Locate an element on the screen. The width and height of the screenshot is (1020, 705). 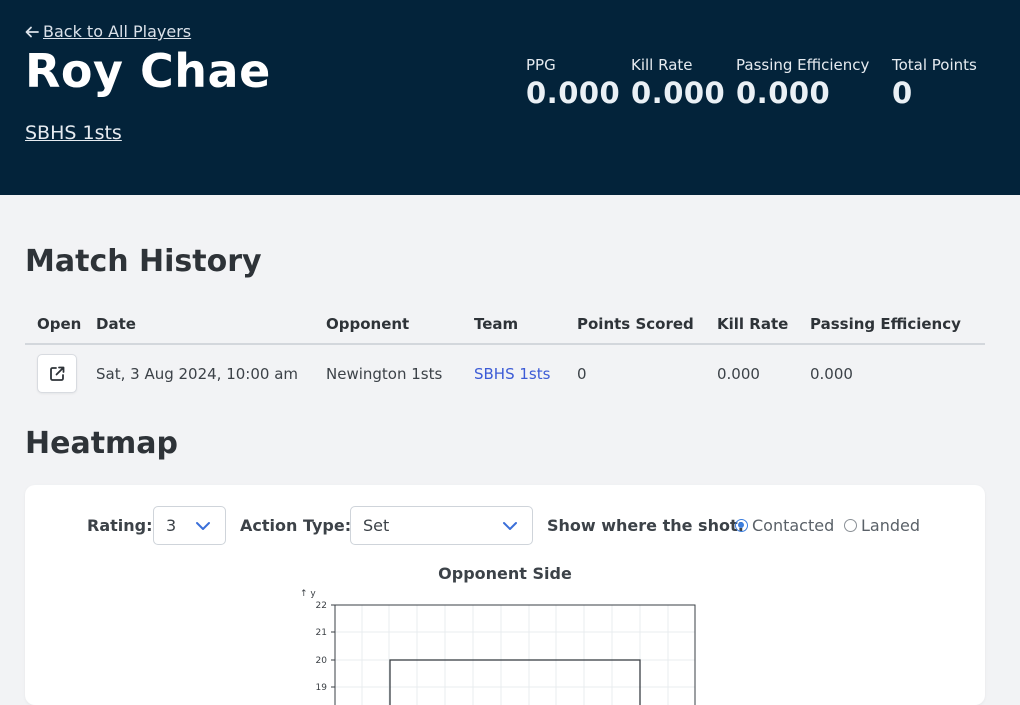
stat-total-points: Total Points 0 is located at coordinates (934, 83).